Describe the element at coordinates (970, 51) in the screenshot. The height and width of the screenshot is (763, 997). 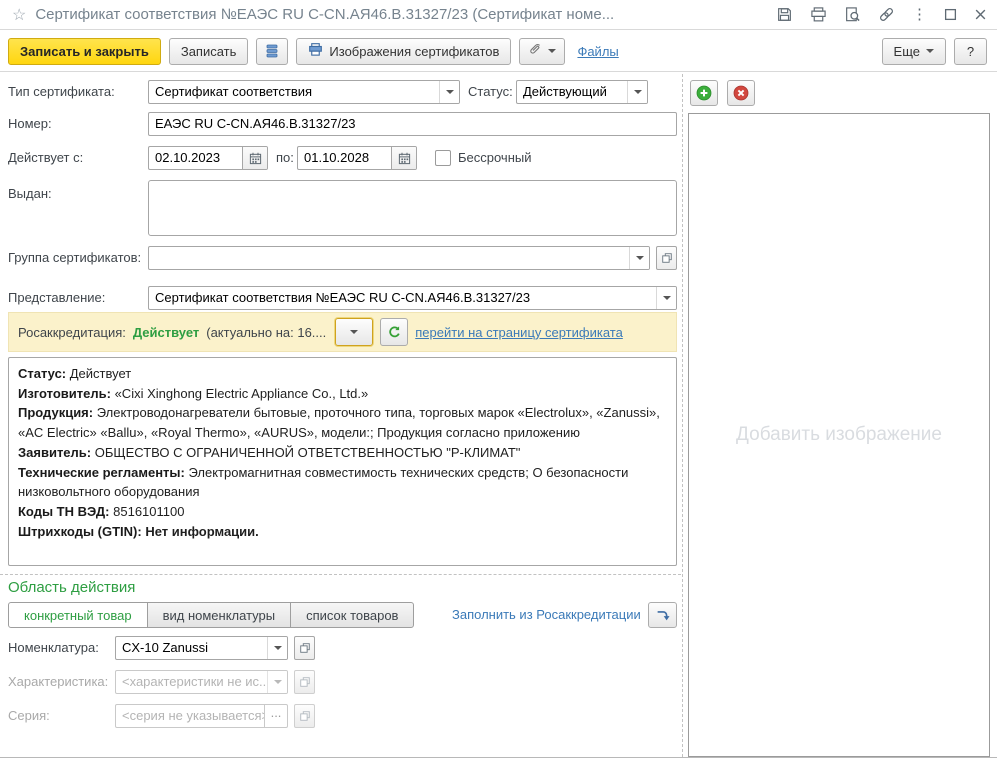
I see `help-button: ?` at that location.